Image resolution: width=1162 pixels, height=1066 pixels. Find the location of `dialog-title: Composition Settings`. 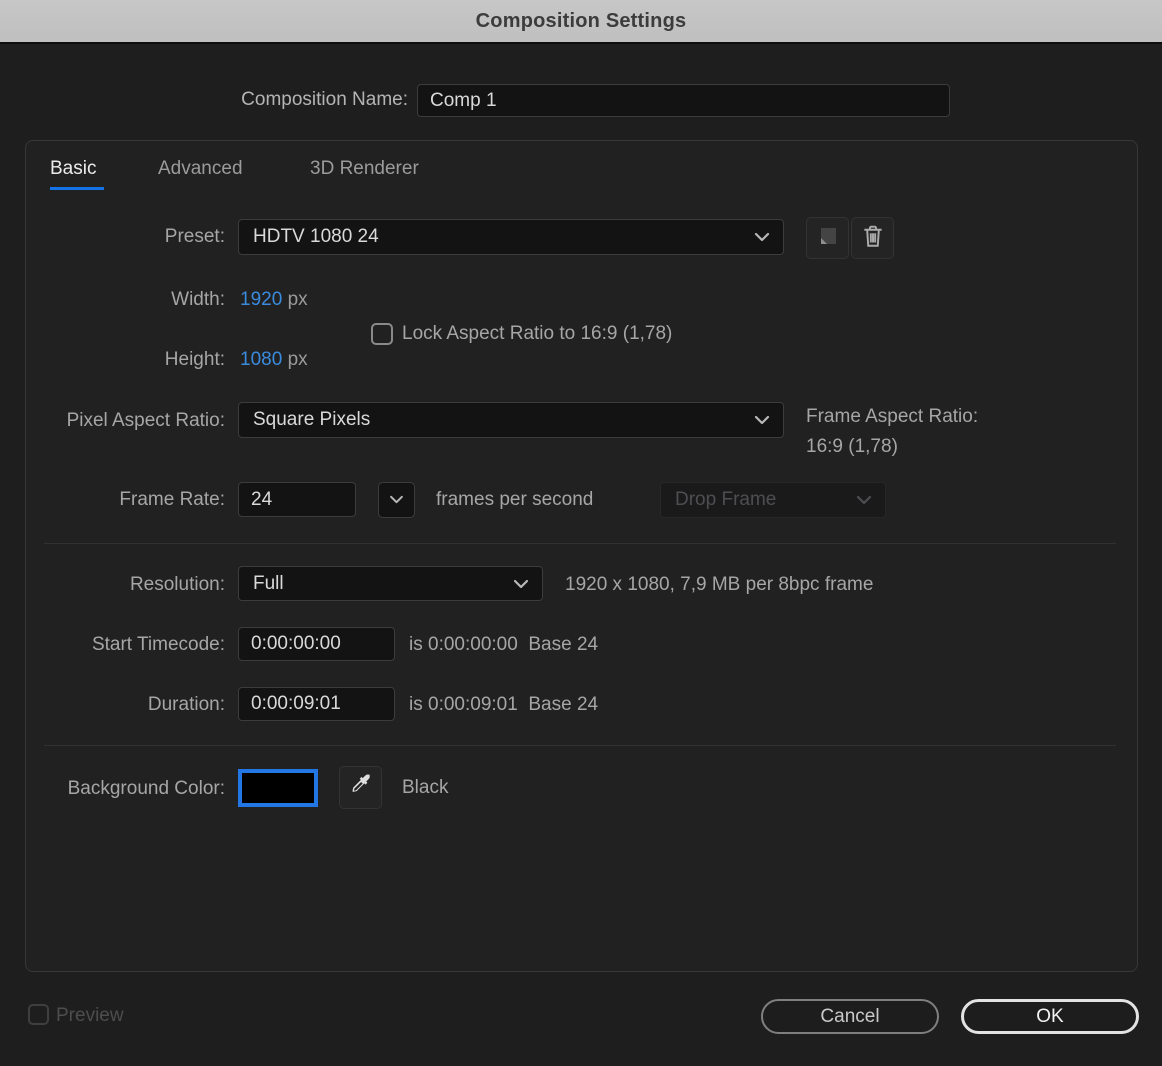

dialog-title: Composition Settings is located at coordinates (581, 20).